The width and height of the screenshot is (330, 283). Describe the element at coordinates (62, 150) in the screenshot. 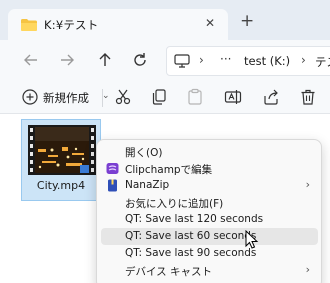

I see `video-thumbnail` at that location.